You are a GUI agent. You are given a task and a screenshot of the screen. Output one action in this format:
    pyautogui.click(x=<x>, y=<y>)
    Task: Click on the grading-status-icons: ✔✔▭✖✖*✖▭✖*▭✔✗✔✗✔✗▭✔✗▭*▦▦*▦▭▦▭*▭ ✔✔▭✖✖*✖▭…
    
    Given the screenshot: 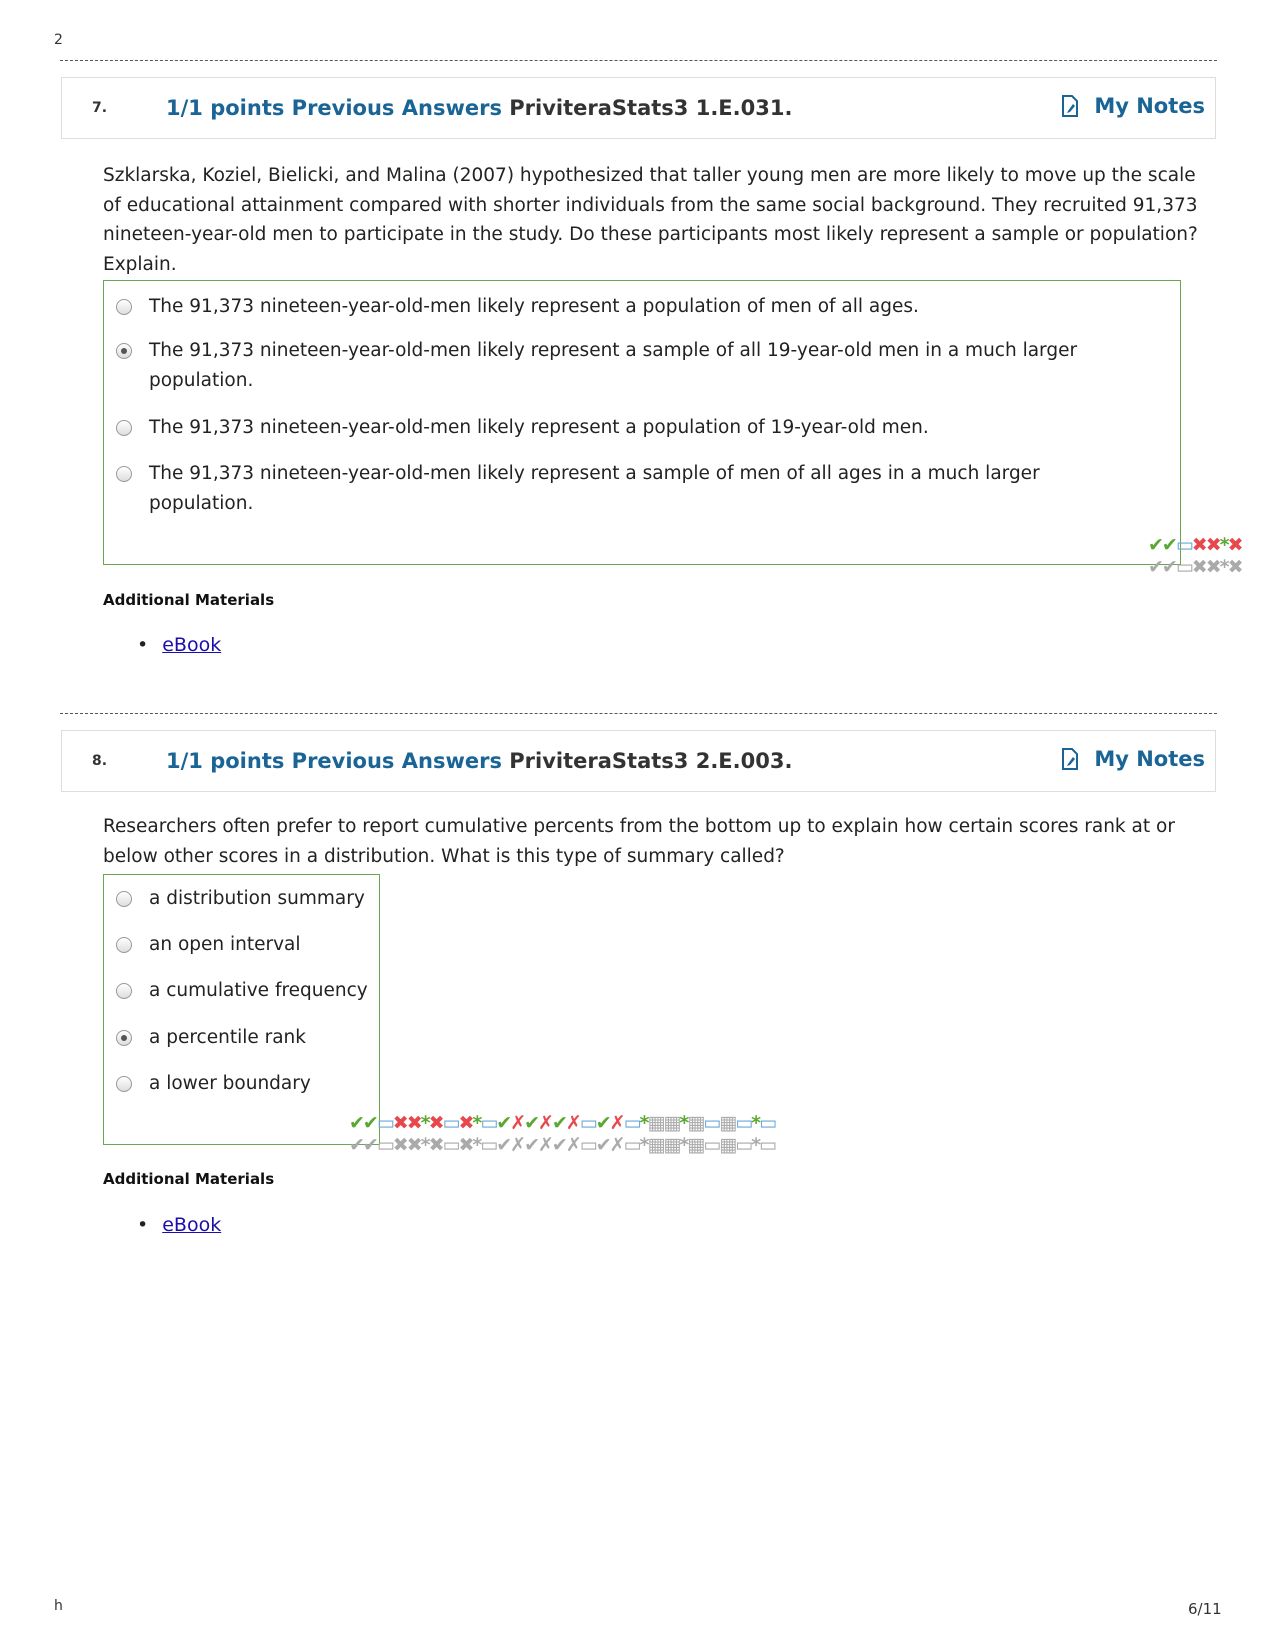 What is the action you would take?
    pyautogui.click(x=563, y=1134)
    